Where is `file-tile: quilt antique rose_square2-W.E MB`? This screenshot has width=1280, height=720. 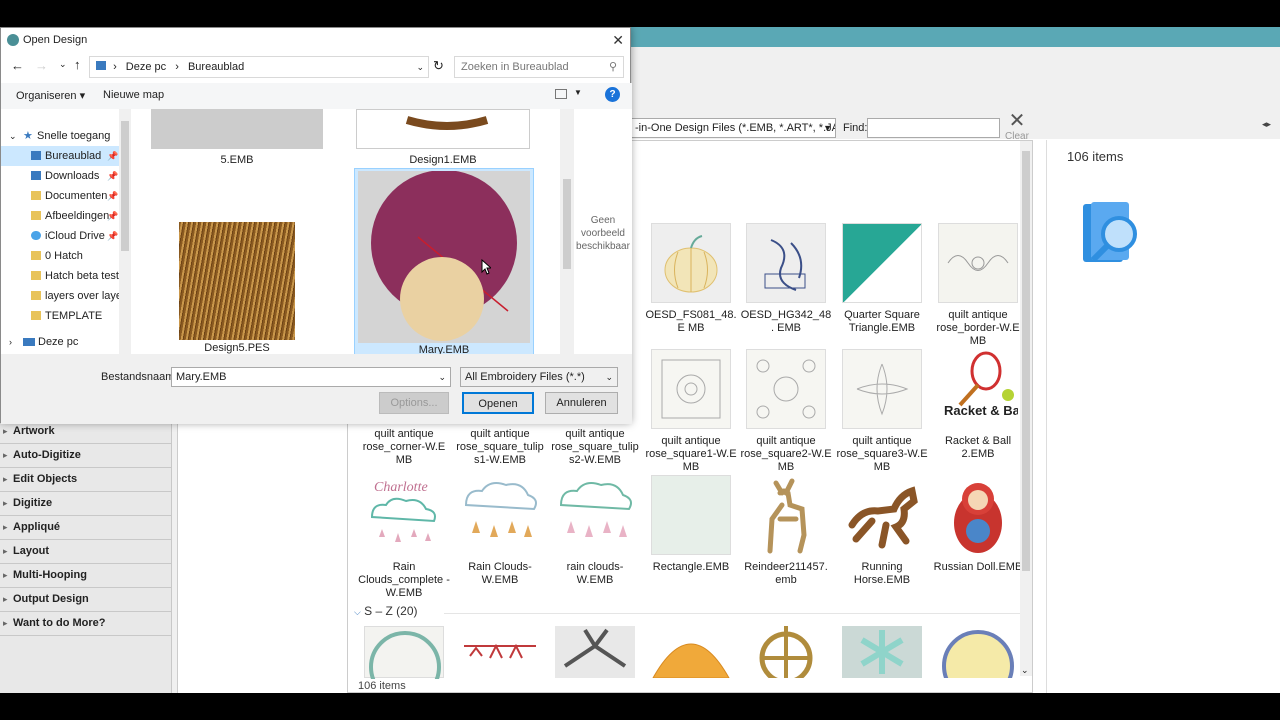 file-tile: quilt antique rose_square2-W.E MB is located at coordinates (786, 411).